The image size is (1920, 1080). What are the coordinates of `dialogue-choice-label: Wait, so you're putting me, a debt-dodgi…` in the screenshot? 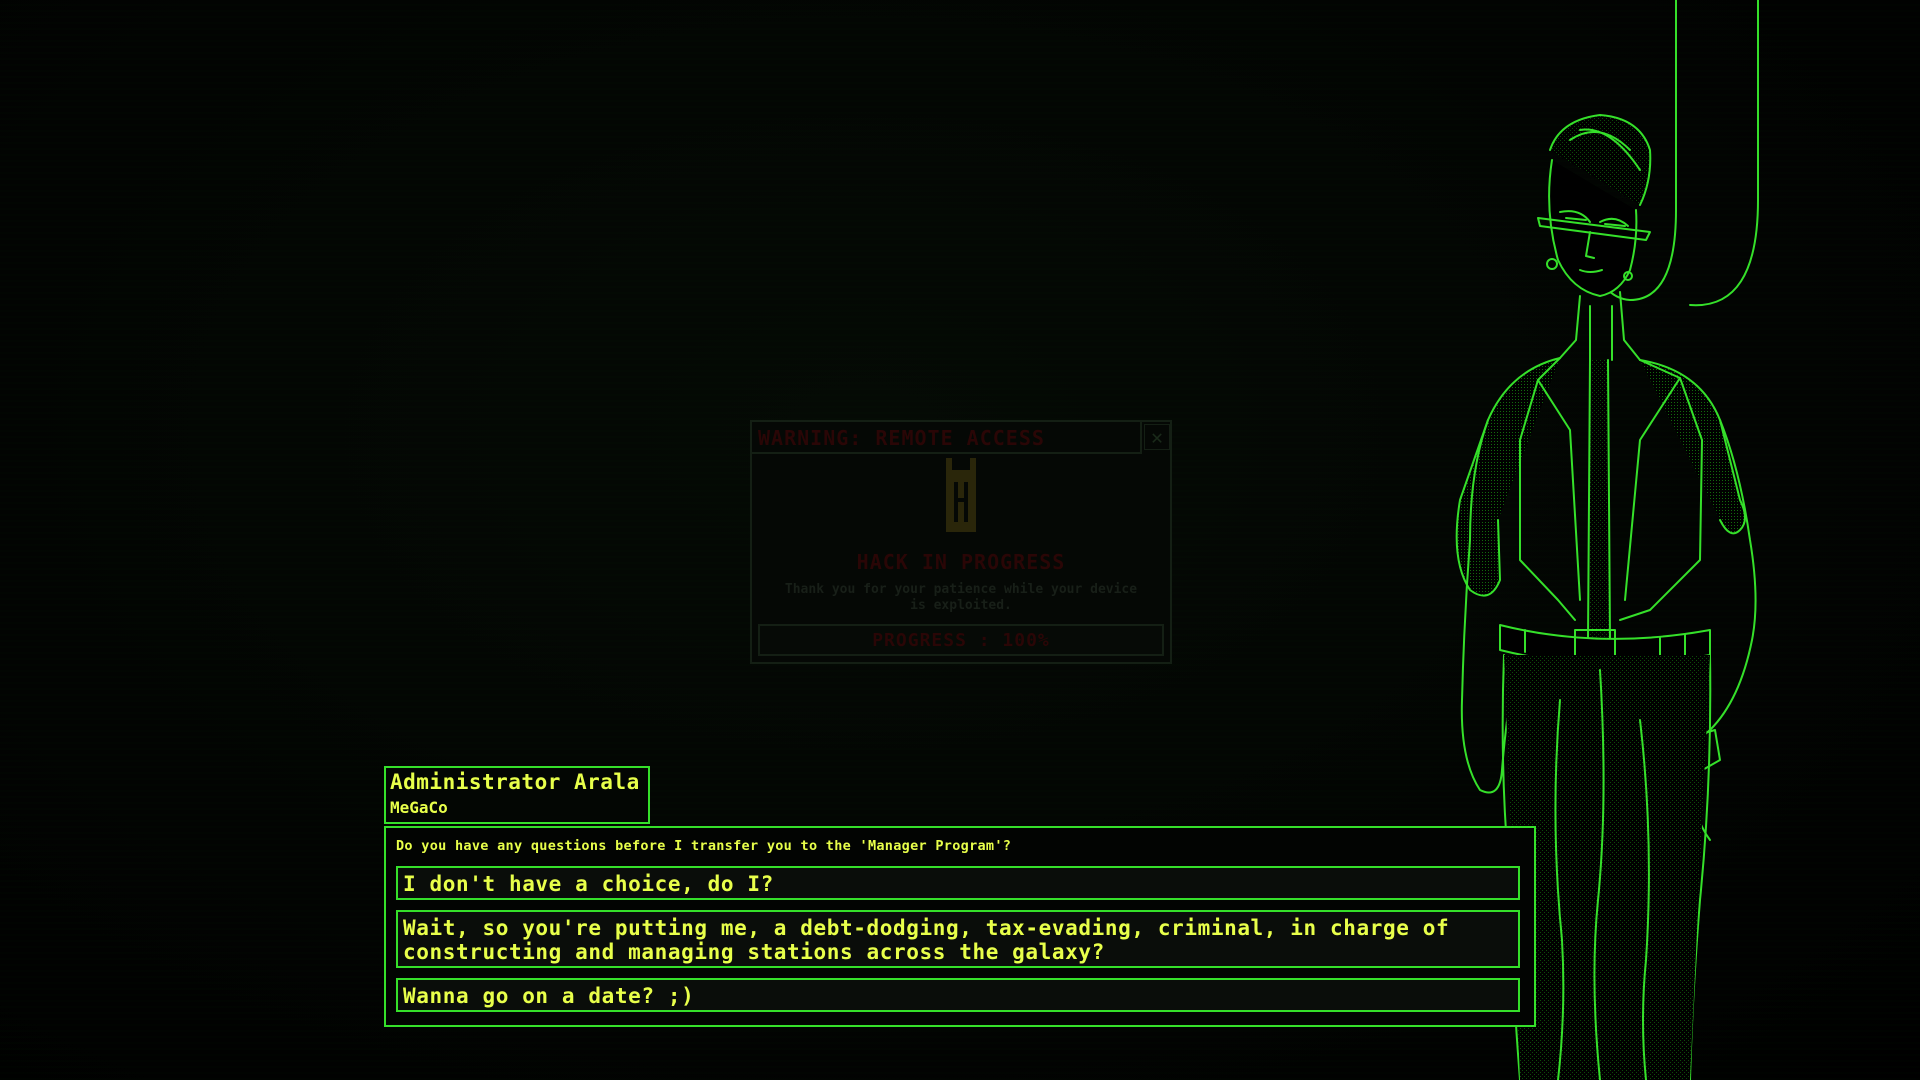 It's located at (926, 940).